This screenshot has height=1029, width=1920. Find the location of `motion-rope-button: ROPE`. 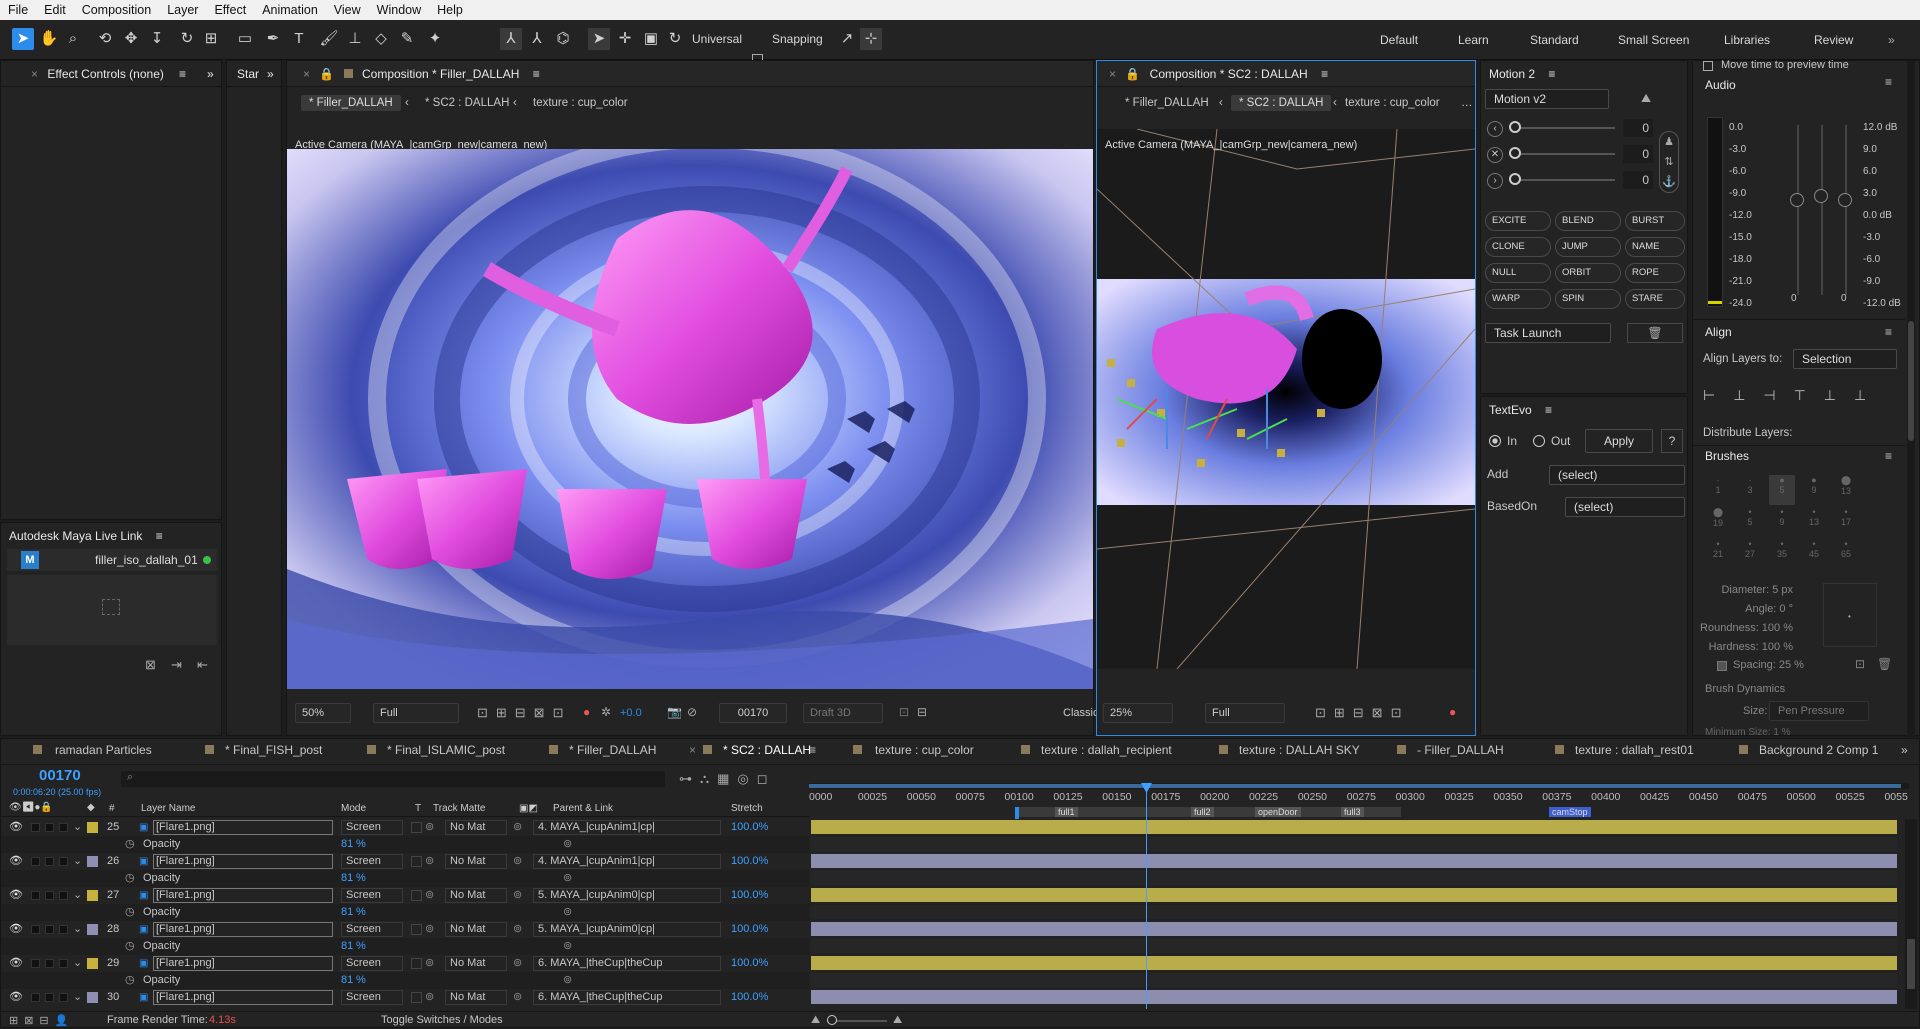

motion-rope-button: ROPE is located at coordinates (1655, 273).